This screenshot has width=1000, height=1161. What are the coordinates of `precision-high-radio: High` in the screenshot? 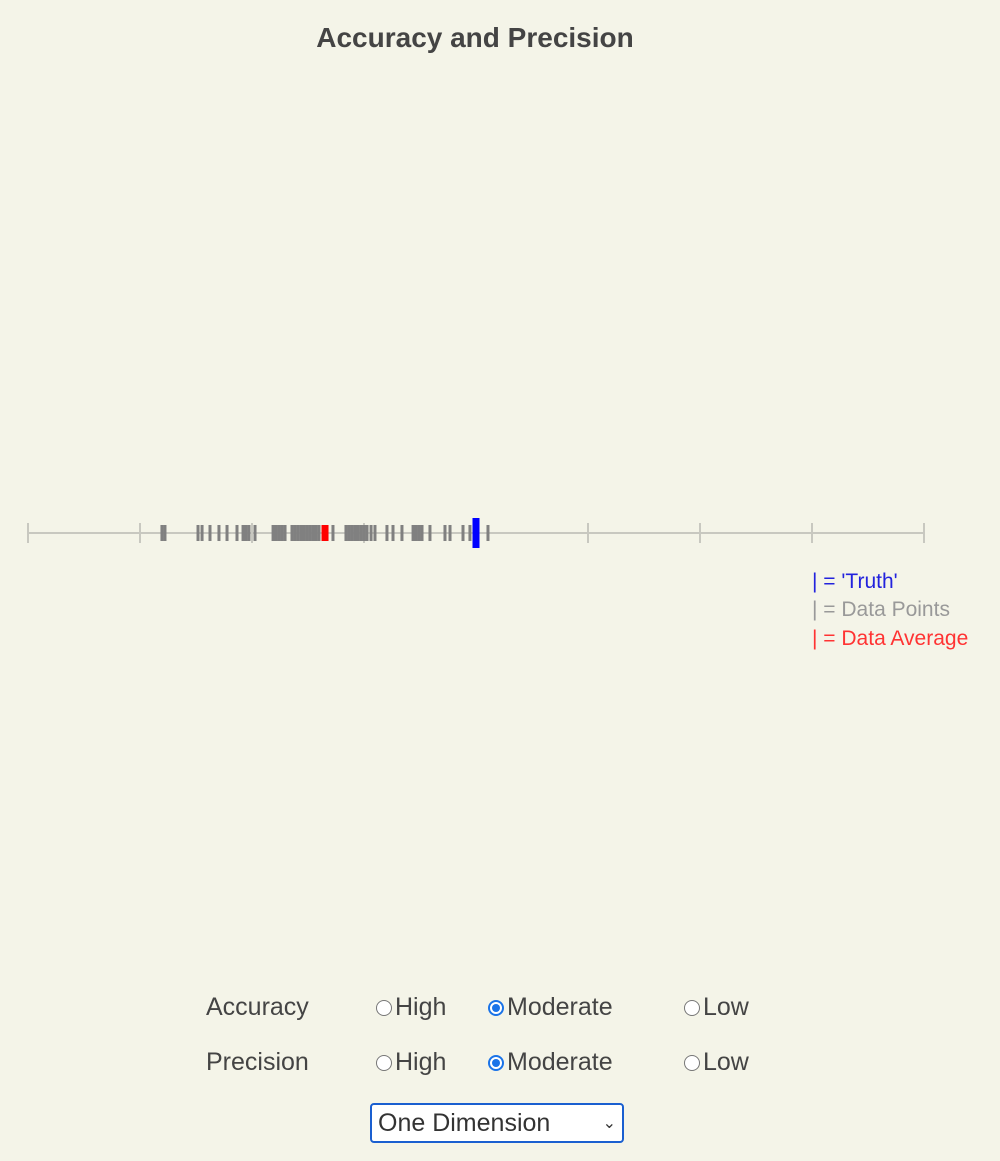 It's located at (411, 1062).